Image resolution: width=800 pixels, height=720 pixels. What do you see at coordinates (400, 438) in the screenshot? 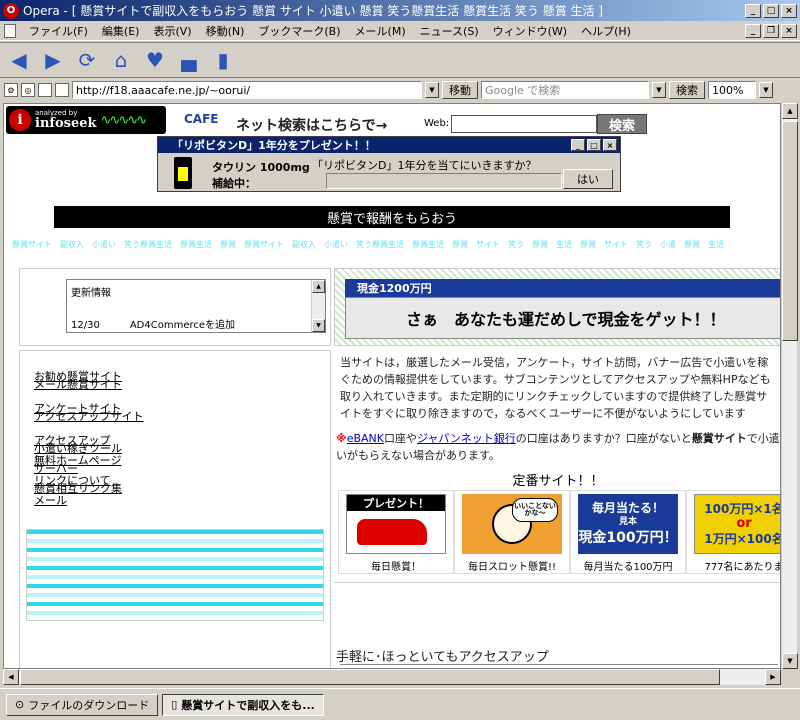
I see `notice-mid1: 口座や` at bounding box center [400, 438].